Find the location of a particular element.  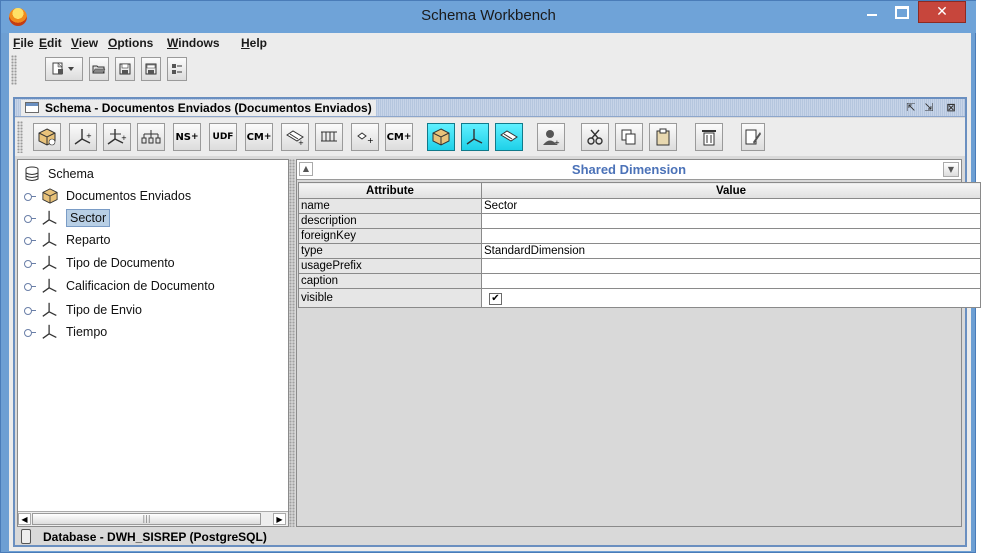

close-button is located at coordinates (942, 12).